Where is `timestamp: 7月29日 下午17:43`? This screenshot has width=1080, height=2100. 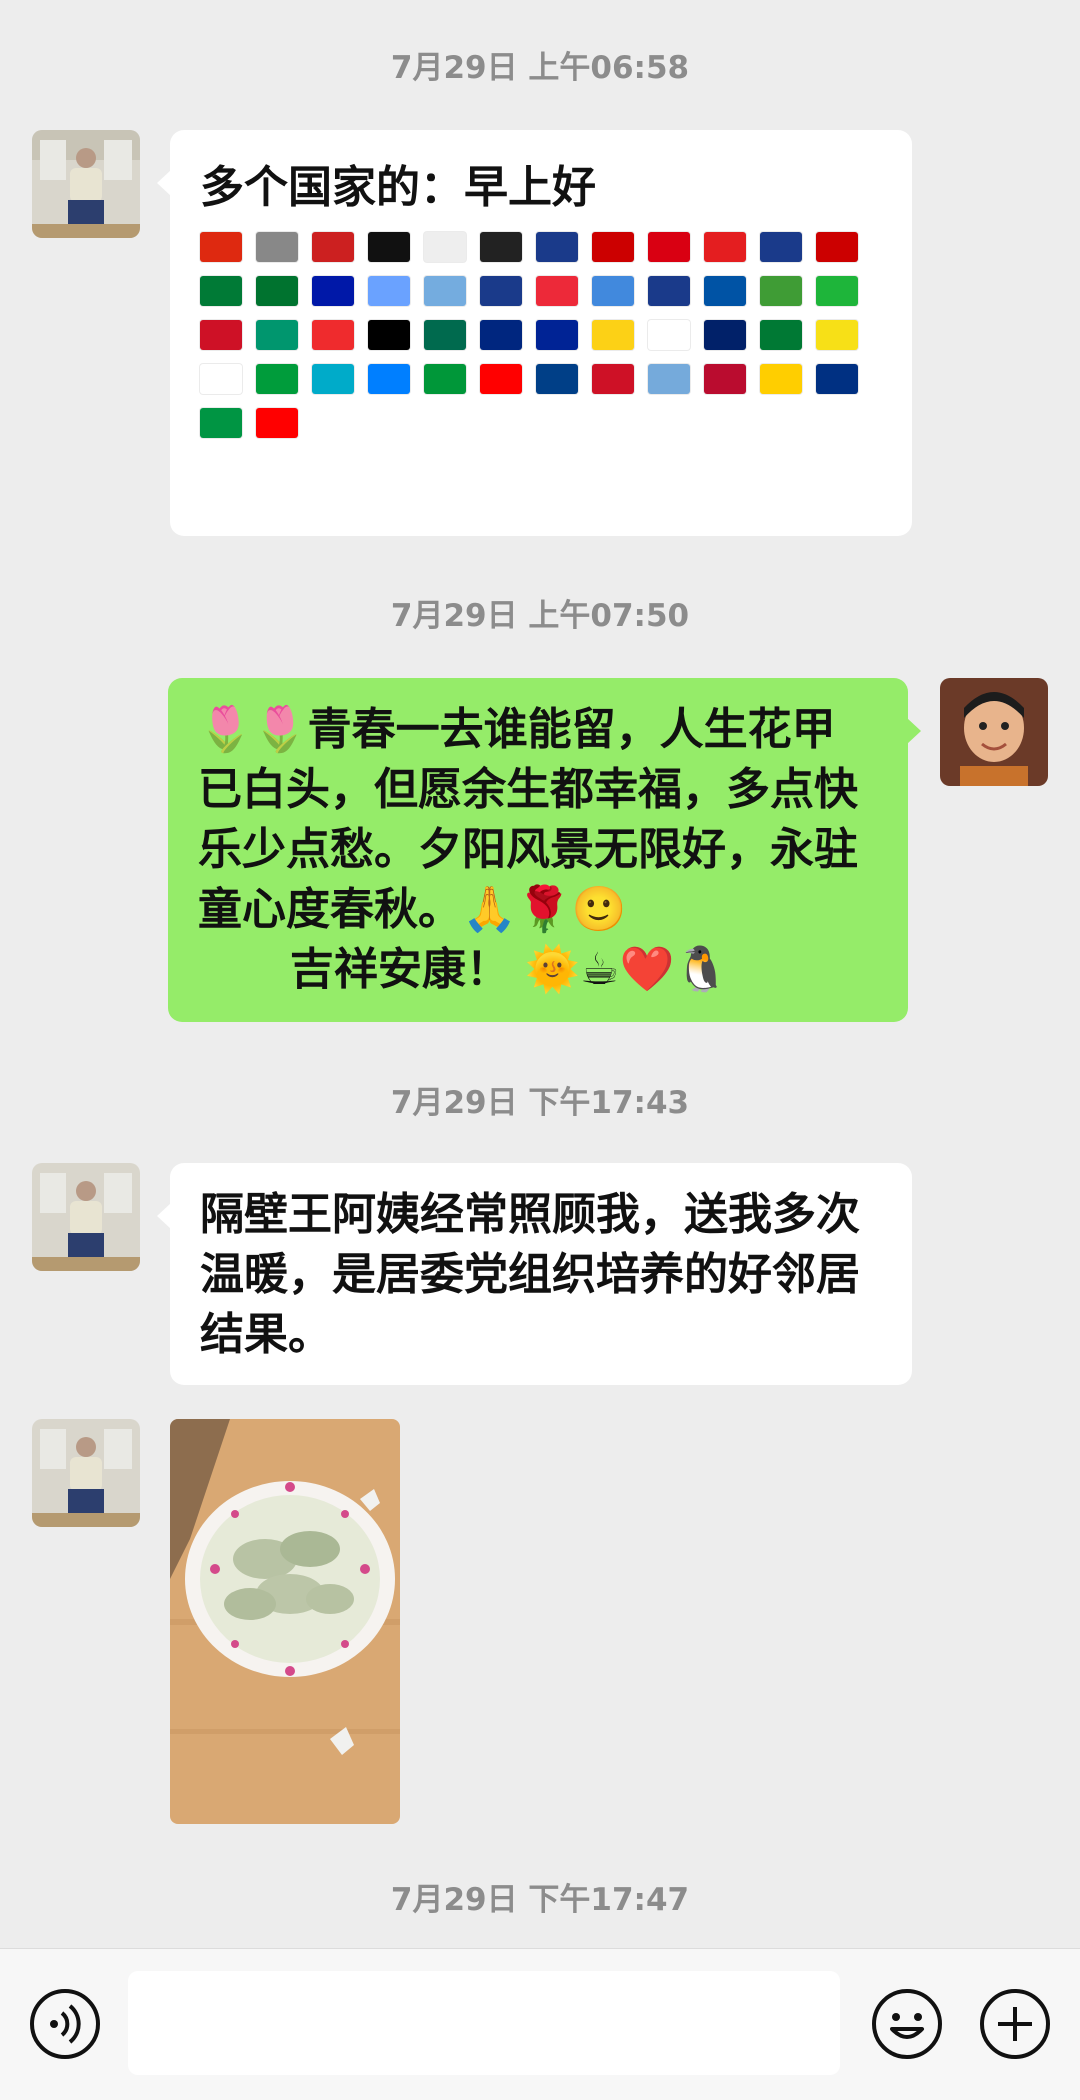
timestamp: 7月29日 下午17:43 is located at coordinates (540, 1103).